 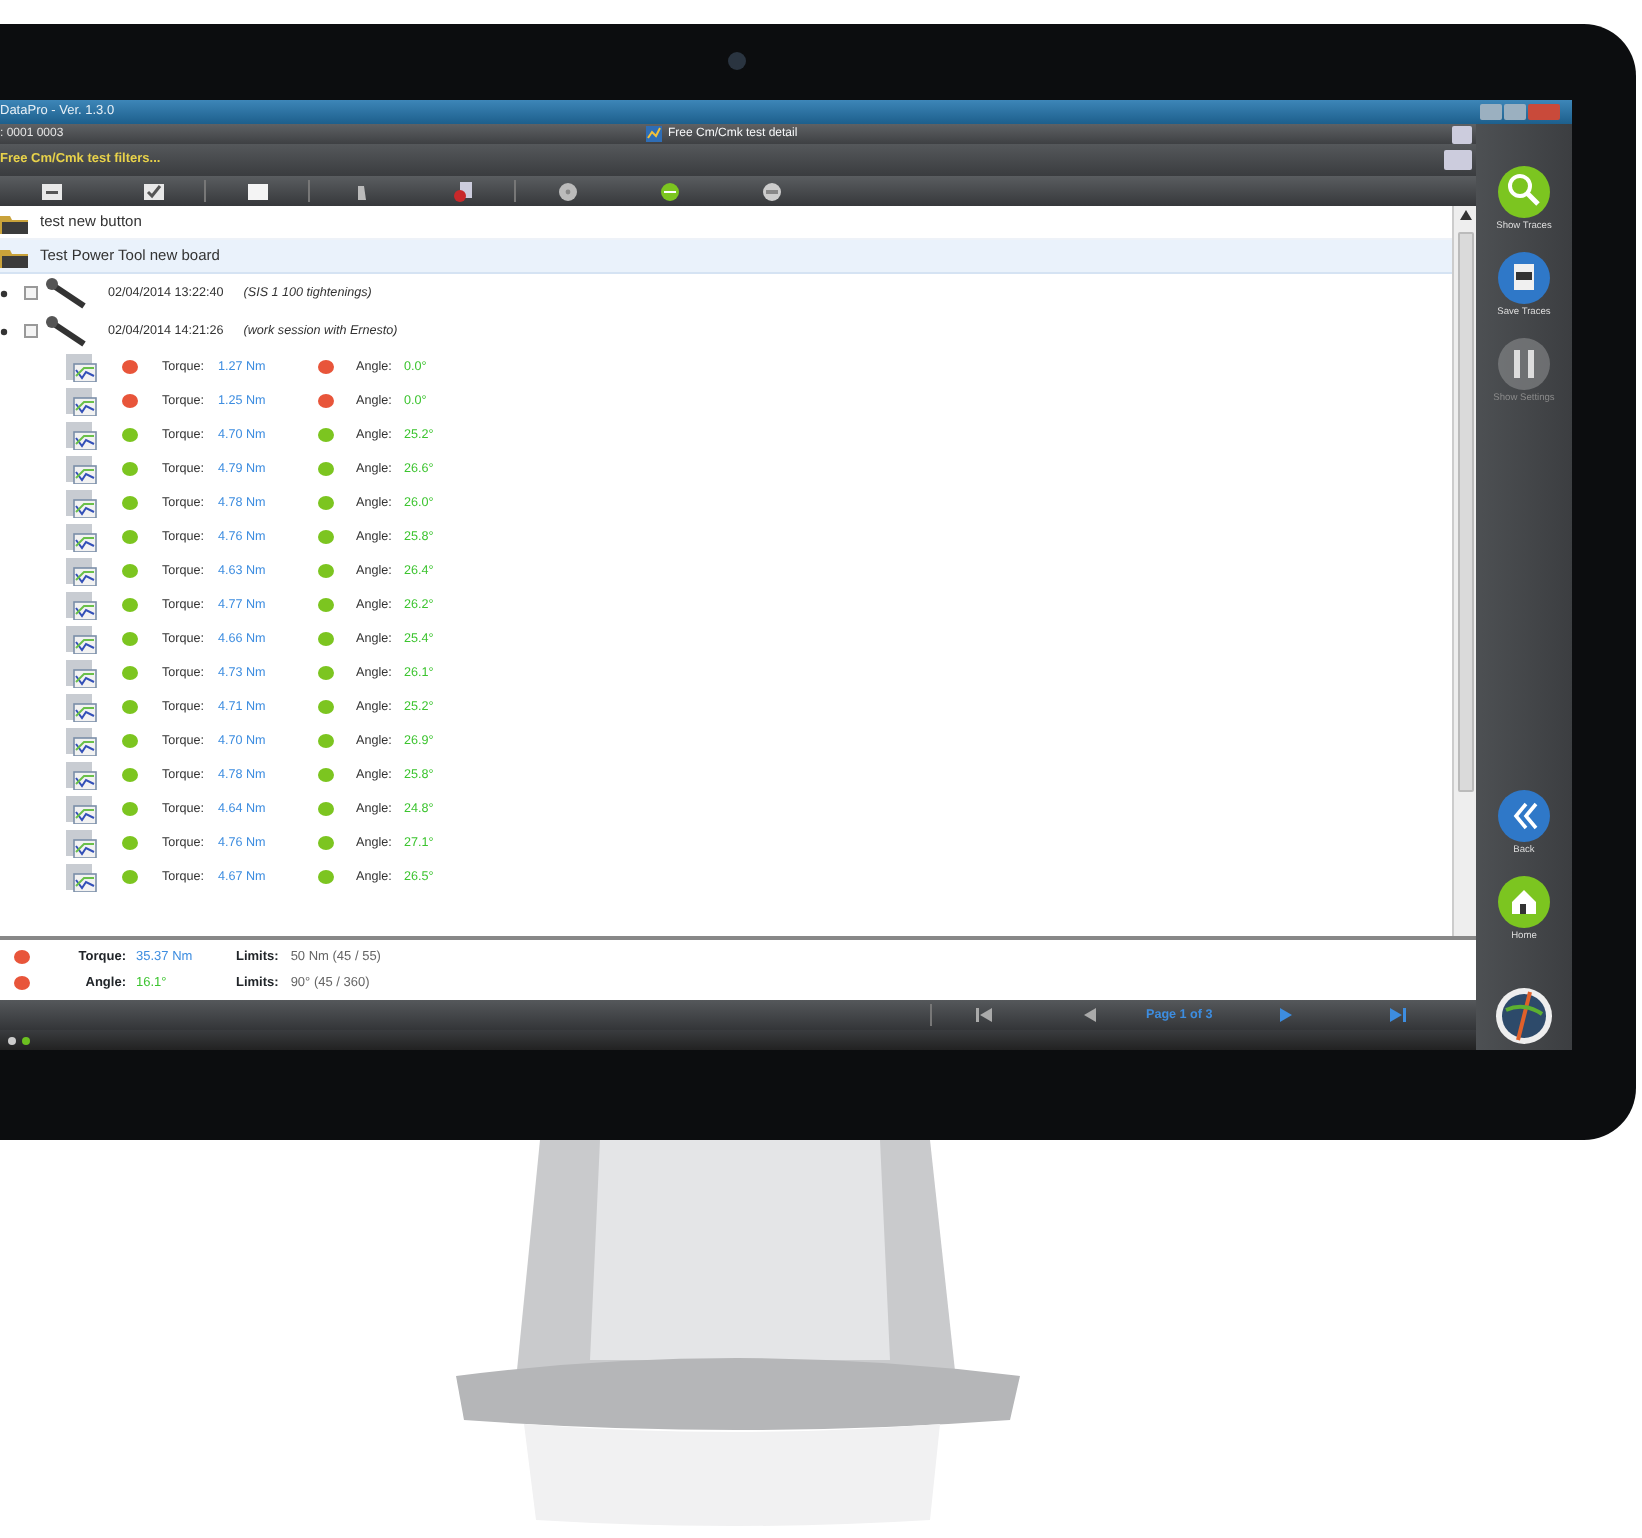 What do you see at coordinates (257, 191) in the screenshot?
I see `square-icon` at bounding box center [257, 191].